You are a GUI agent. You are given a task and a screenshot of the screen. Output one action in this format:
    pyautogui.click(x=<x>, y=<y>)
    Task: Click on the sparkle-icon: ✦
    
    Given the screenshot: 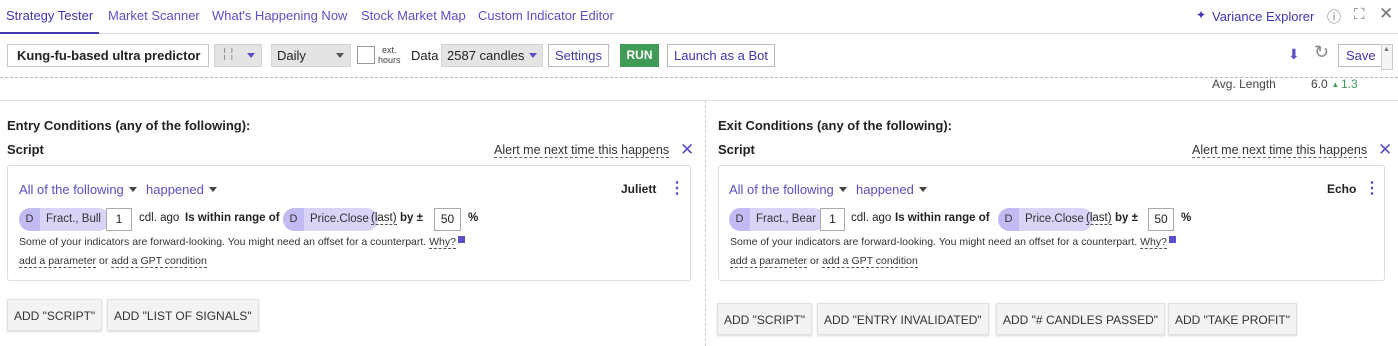 What is the action you would take?
    pyautogui.click(x=1201, y=15)
    